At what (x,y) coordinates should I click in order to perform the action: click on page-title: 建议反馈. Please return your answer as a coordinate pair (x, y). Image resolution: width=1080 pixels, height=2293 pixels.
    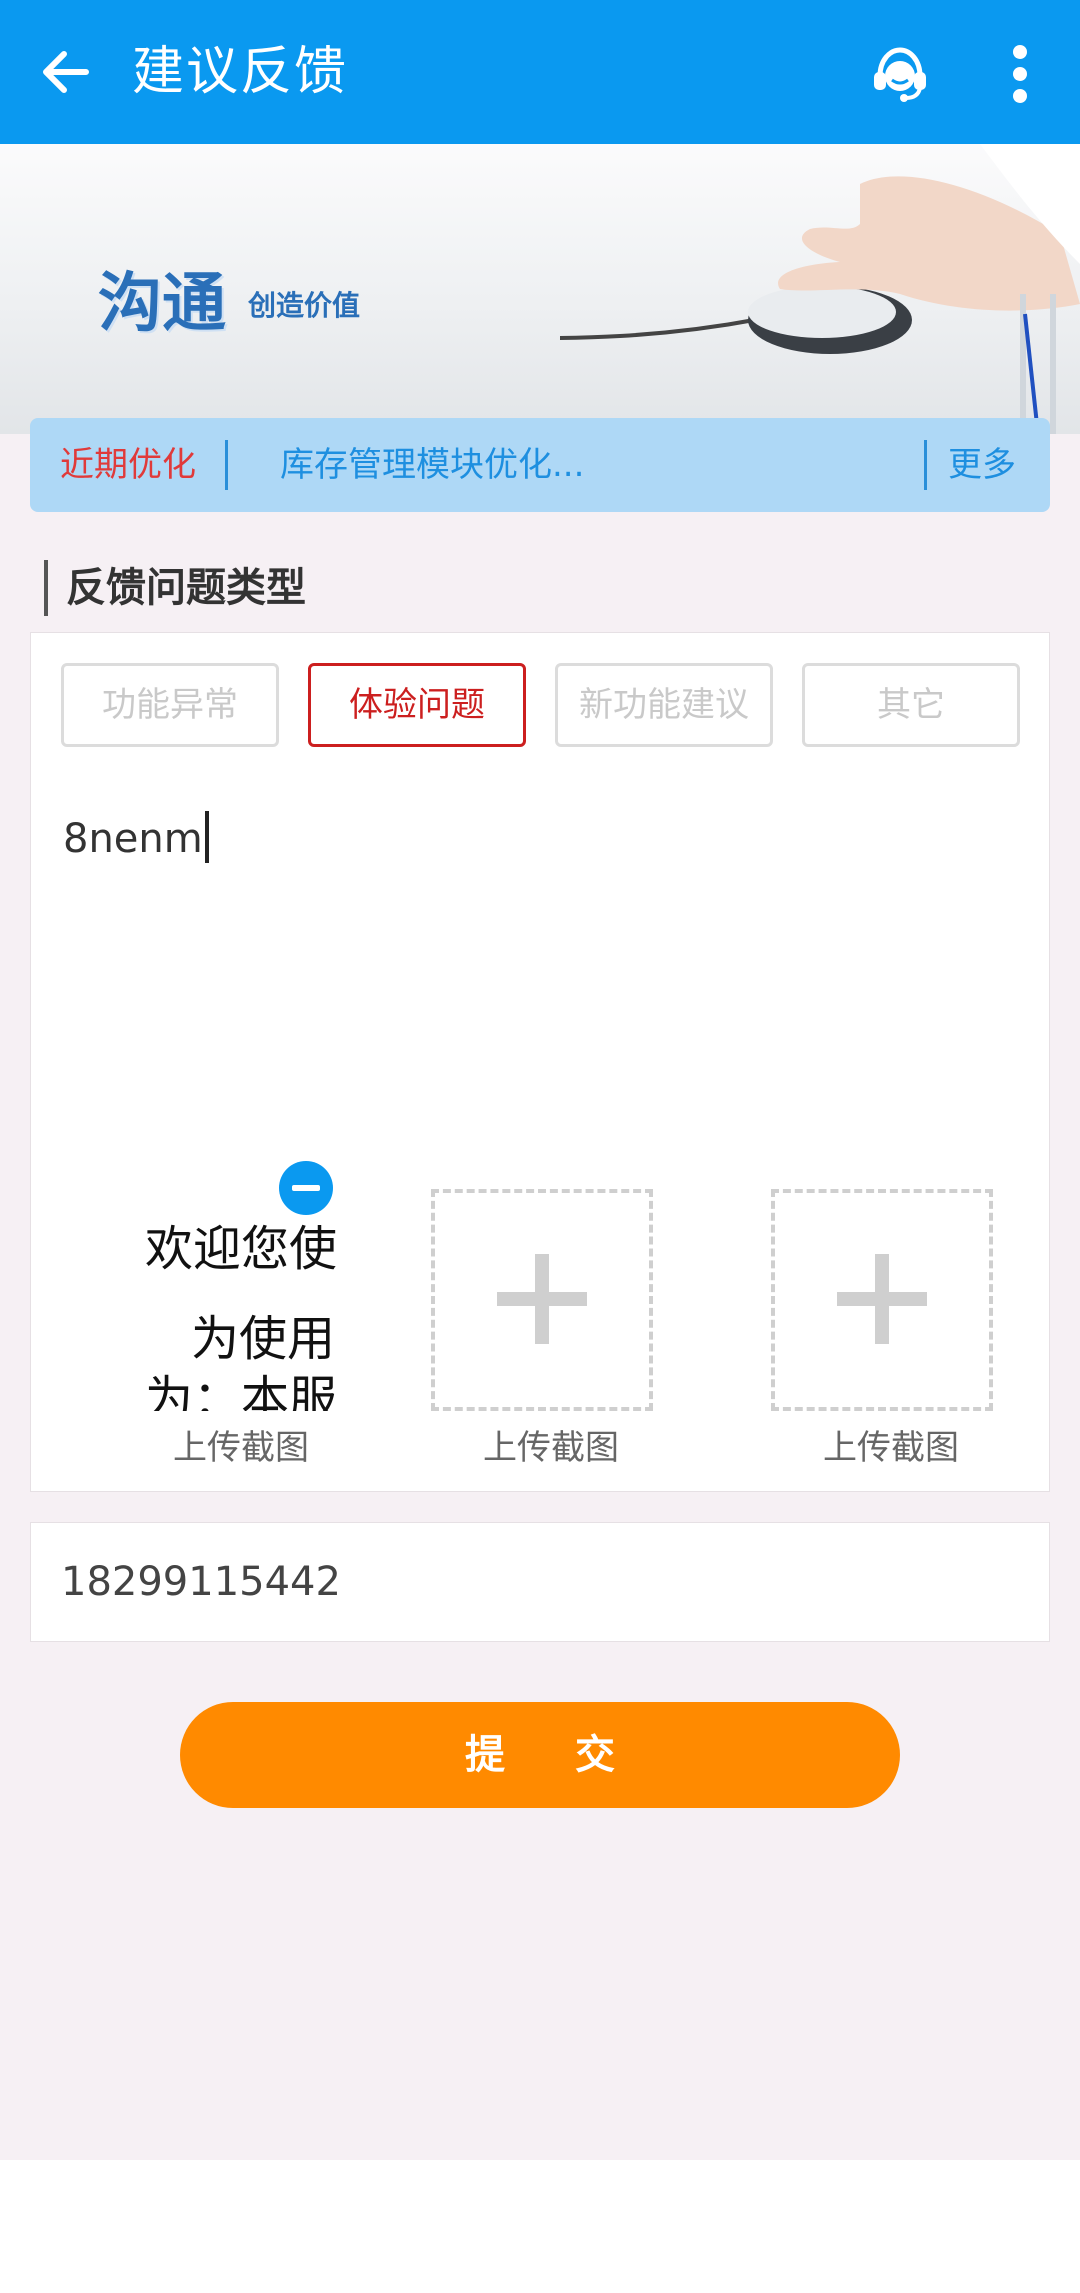
    Looking at the image, I should click on (240, 72).